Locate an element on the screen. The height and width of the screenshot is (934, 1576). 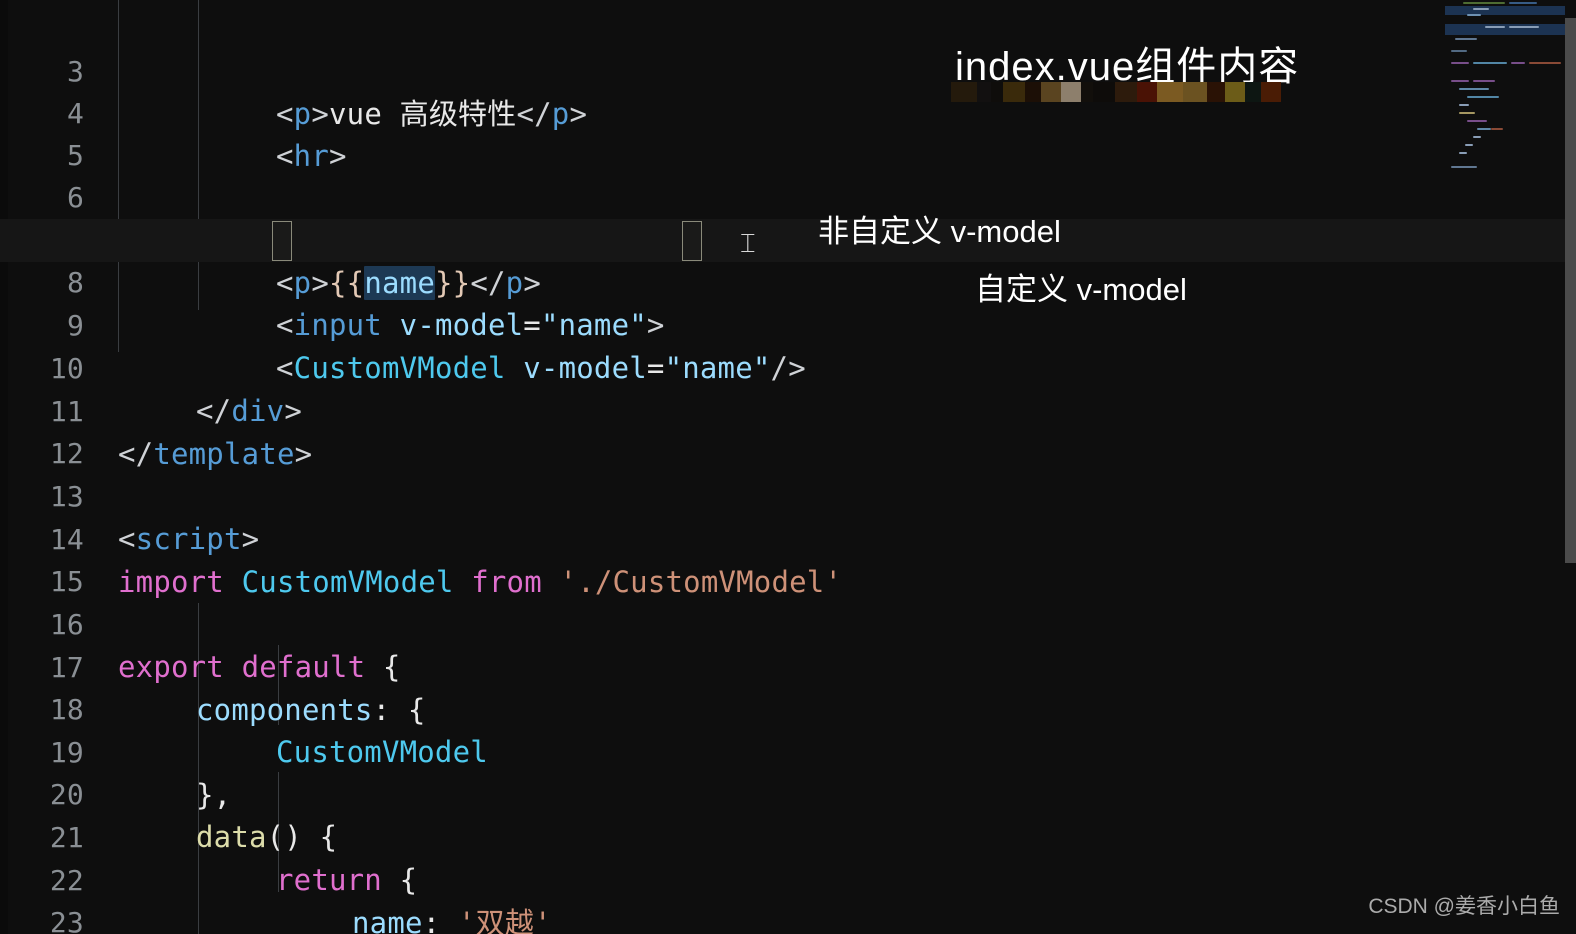
text-cursor-icon: ⌶ is located at coordinates (748, 244).